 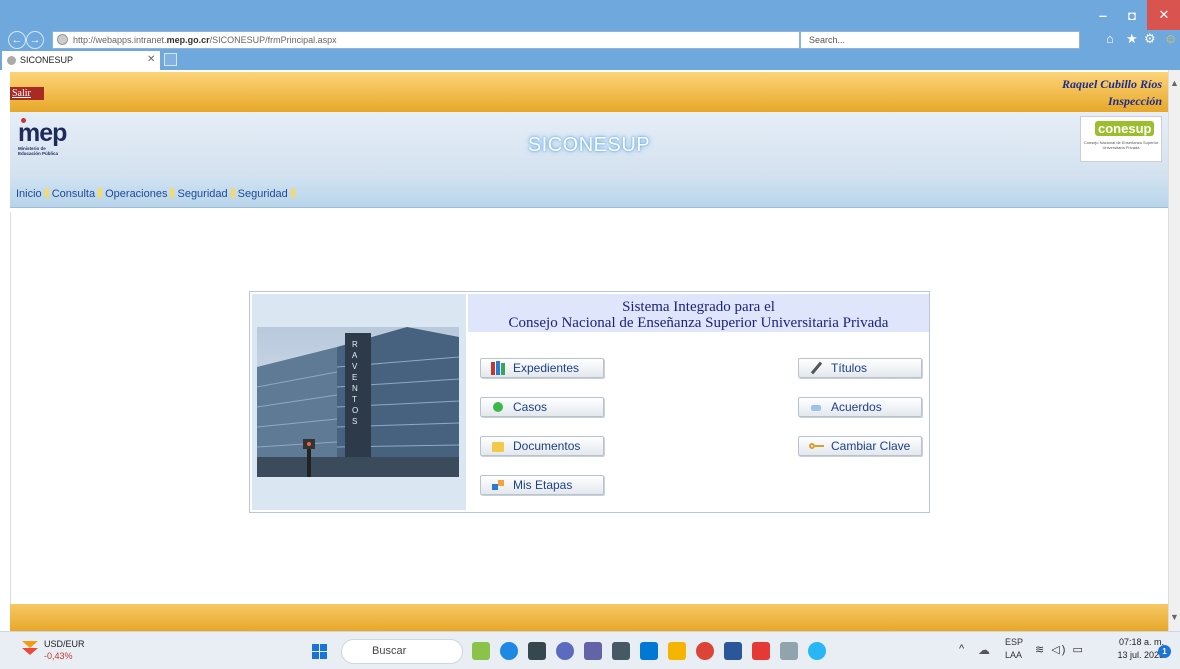 What do you see at coordinates (81, 60) in the screenshot?
I see `tab-siconesup: SICONESUP ✕` at bounding box center [81, 60].